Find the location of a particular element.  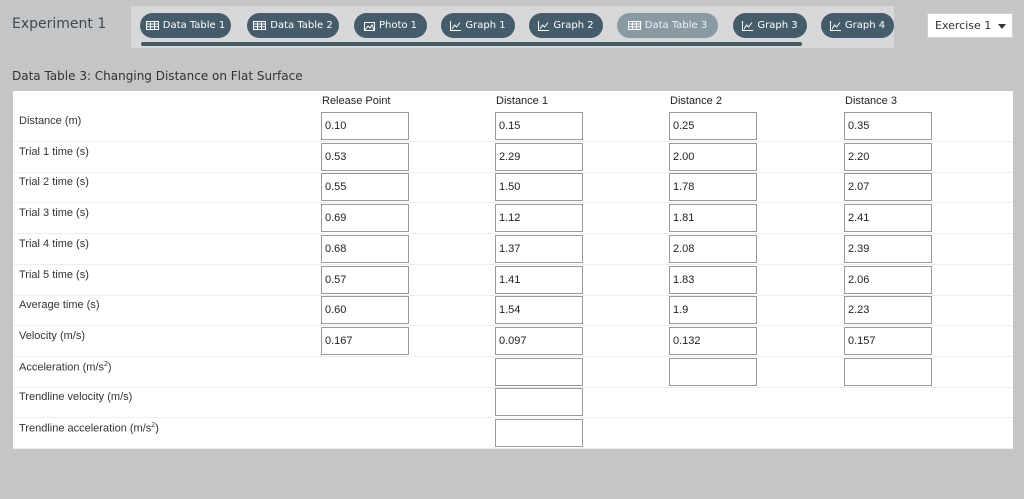

value-input: 0.097 is located at coordinates (539, 340).